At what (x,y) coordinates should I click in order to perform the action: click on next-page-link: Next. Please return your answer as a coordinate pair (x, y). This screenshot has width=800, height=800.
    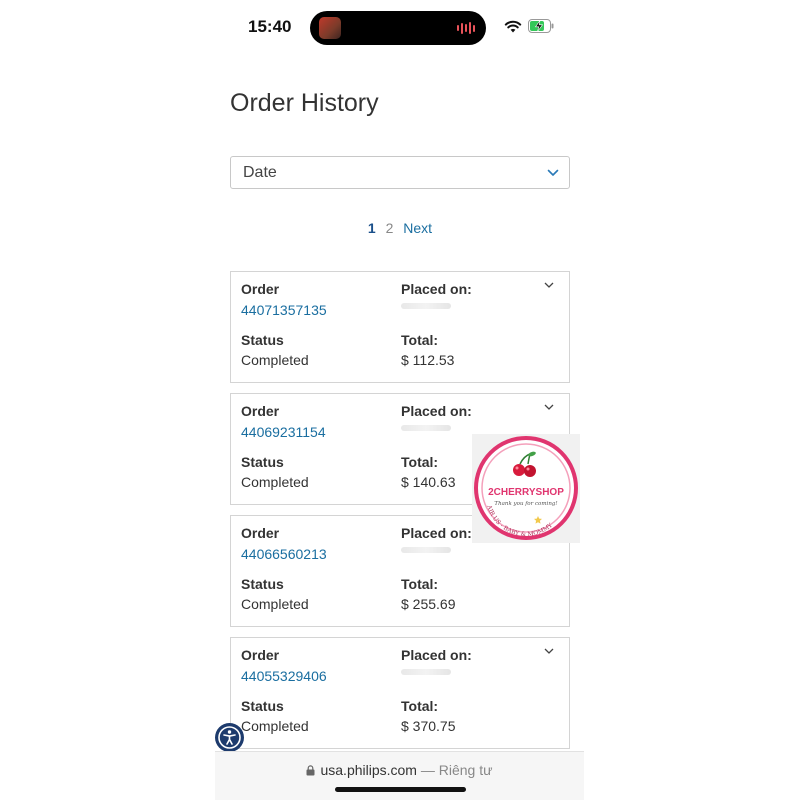
    Looking at the image, I should click on (417, 228).